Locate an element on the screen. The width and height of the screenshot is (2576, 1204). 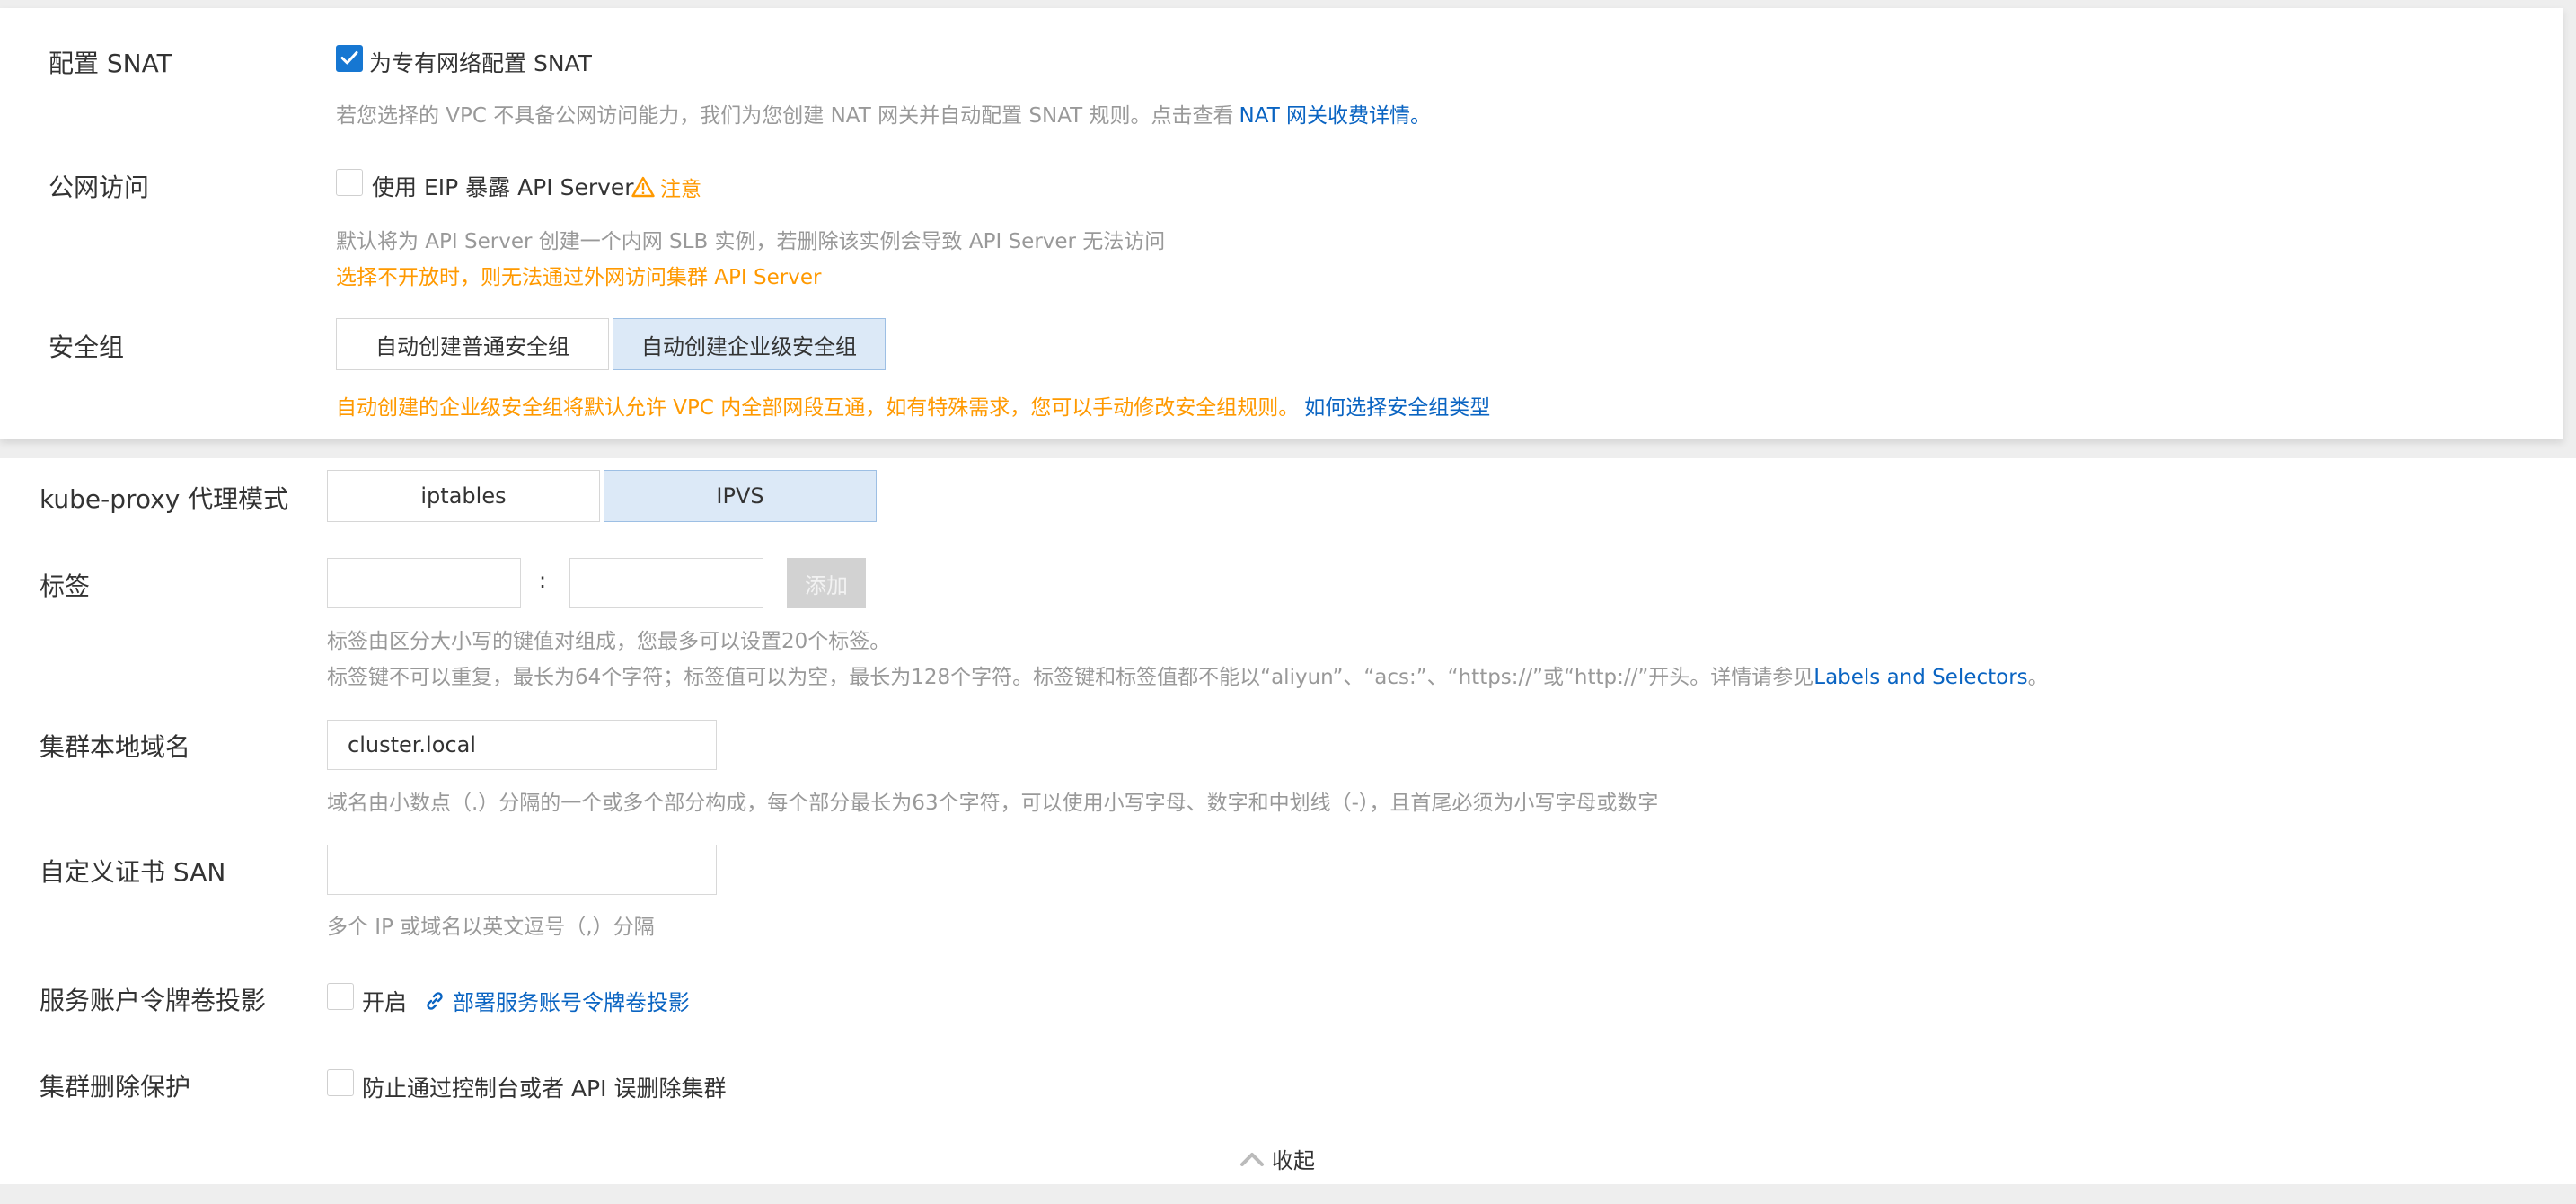
delete-protection-checkbox-label: 防止通过控制台或者 API 误删除集群 is located at coordinates (544, 1087).